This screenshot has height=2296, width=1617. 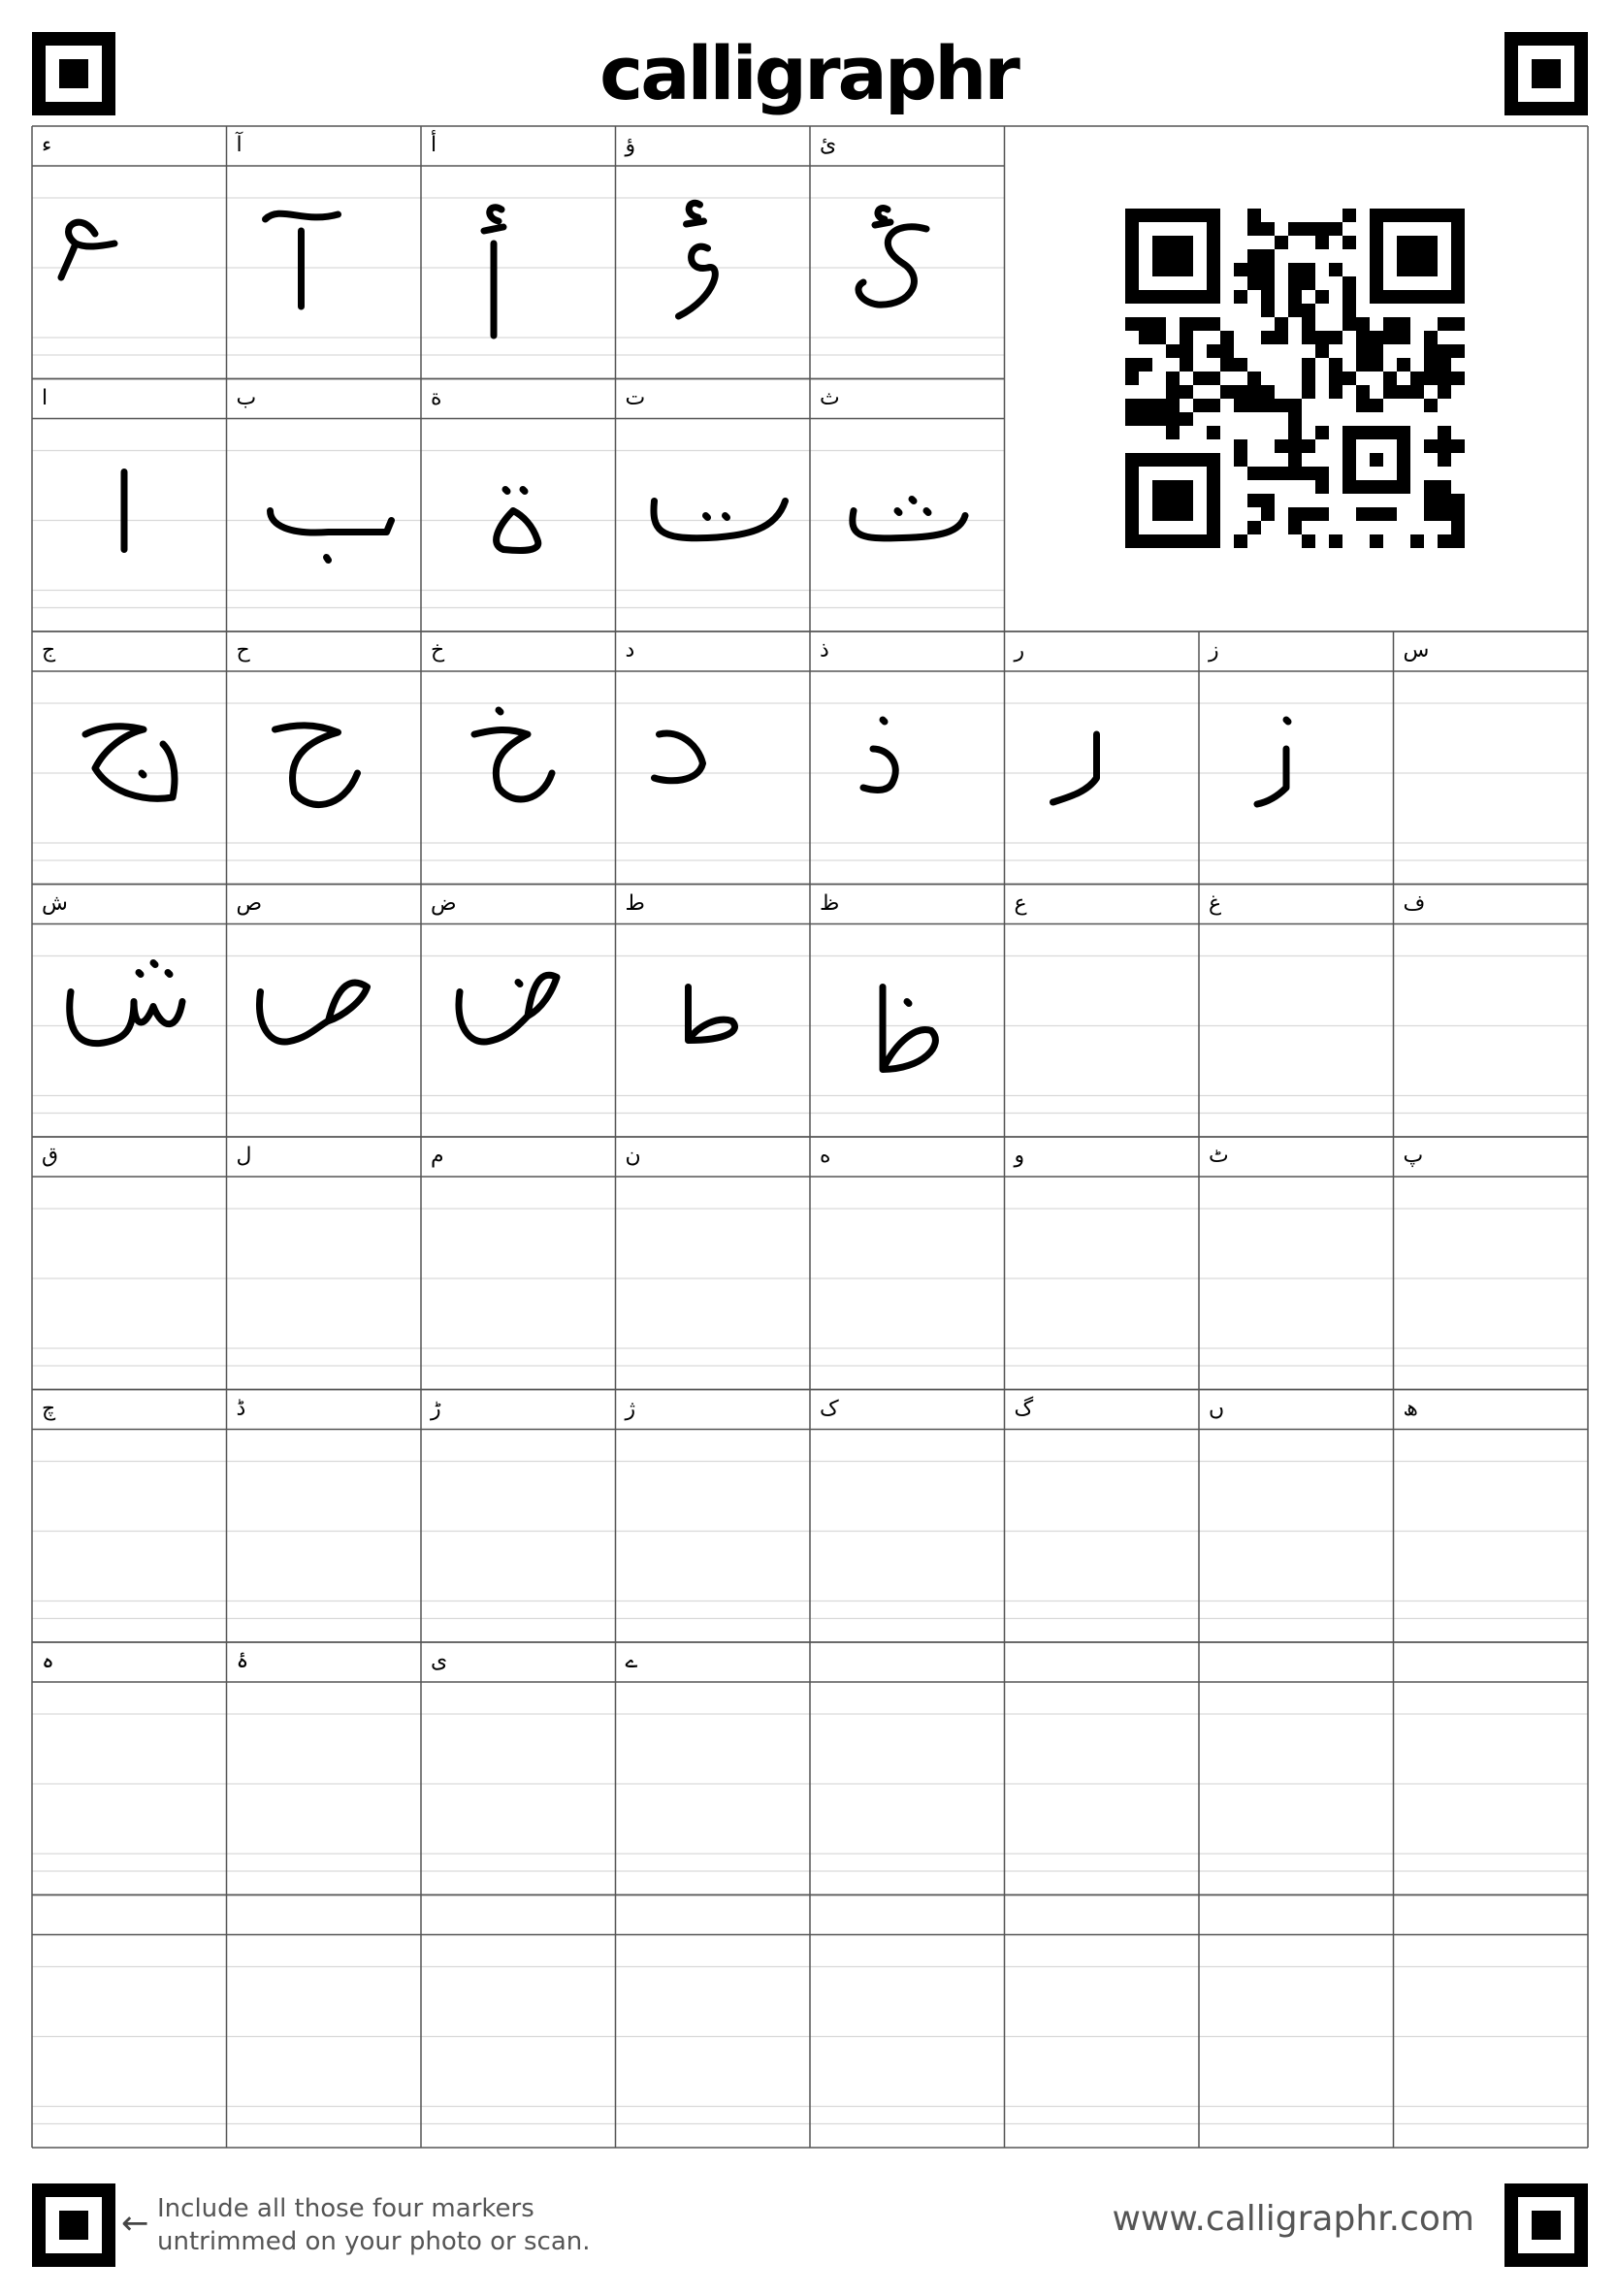 I want to click on cell-label: ہ, so click(x=48, y=1661).